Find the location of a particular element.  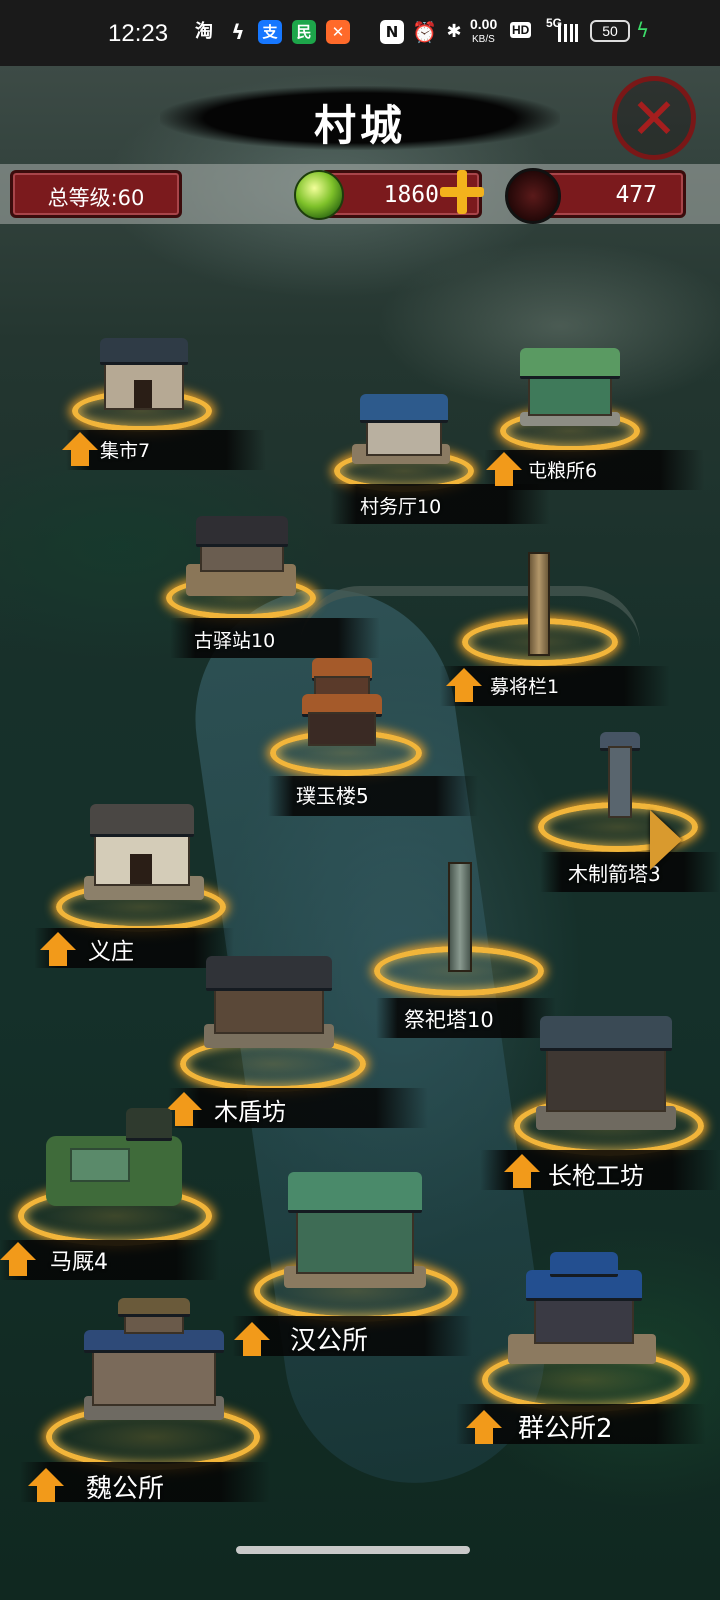

lightning-app-icon: ϟ is located at coordinates (238, 32).